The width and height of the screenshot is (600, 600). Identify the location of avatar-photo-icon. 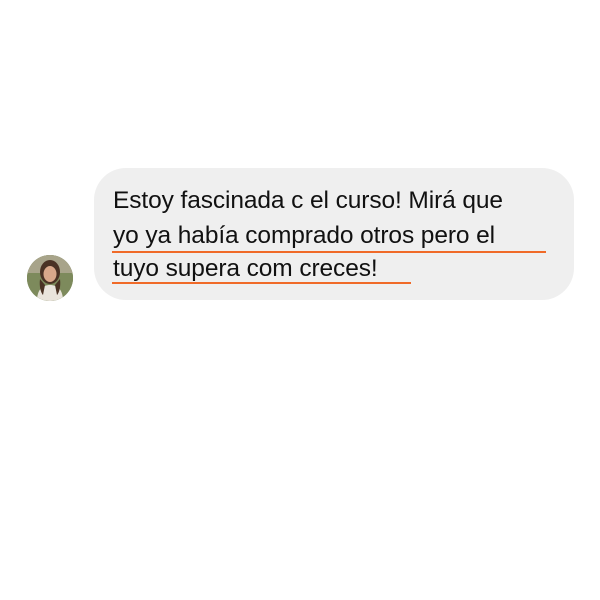
(50, 278).